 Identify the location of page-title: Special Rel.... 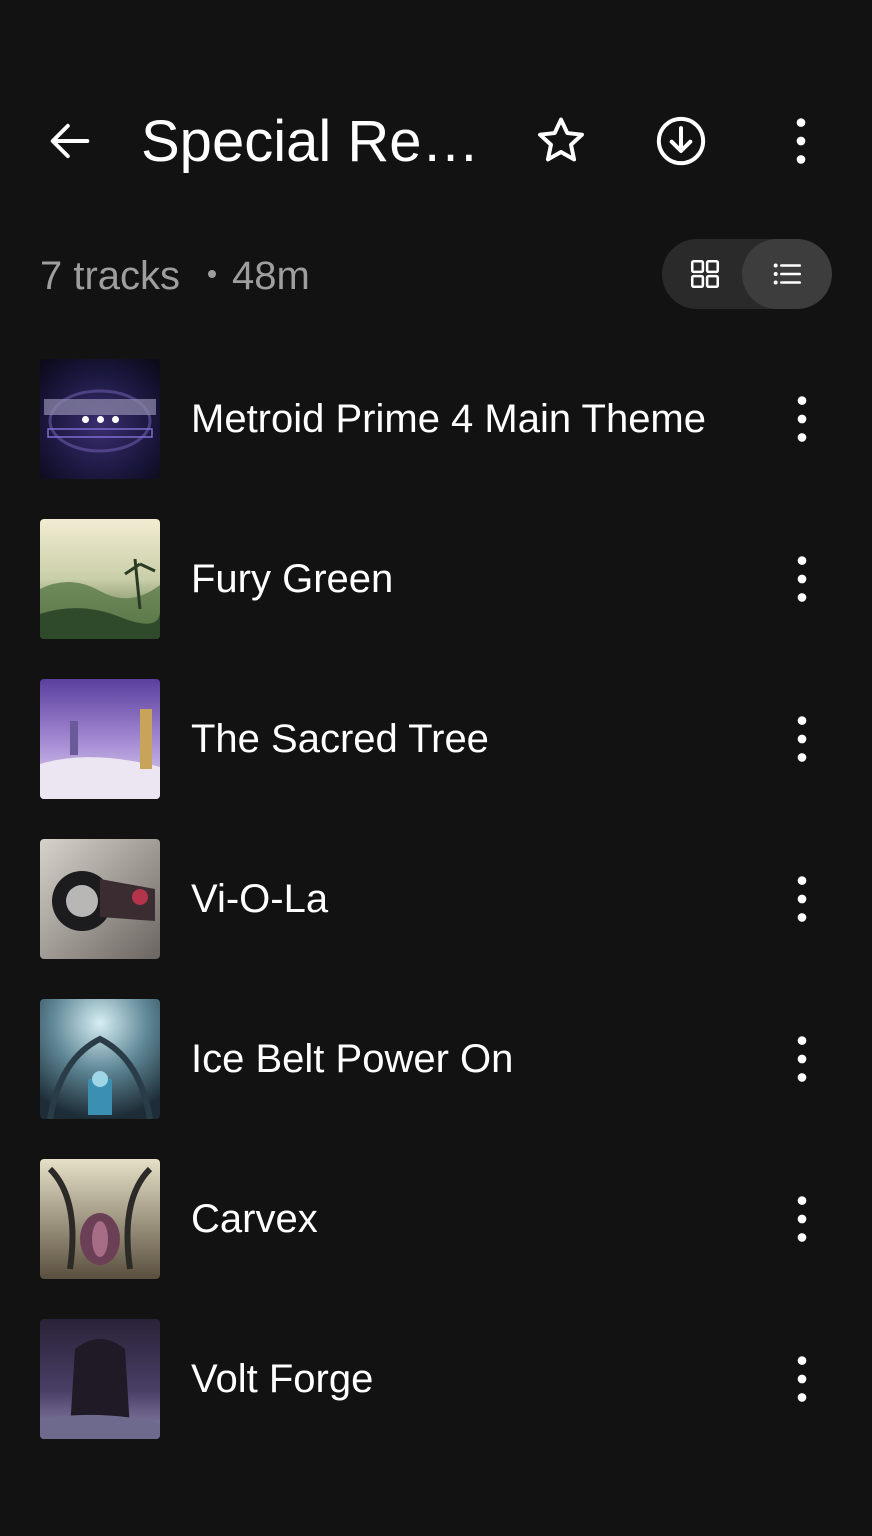
(311, 141).